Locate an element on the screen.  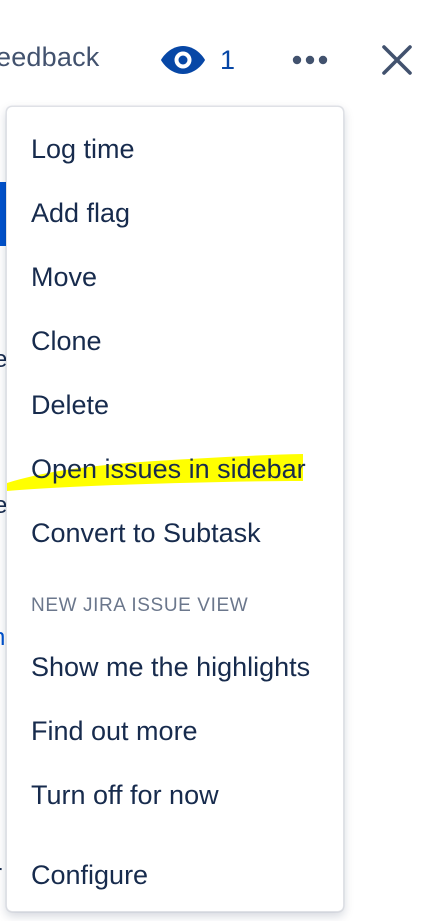
more-horizontal-icon is located at coordinates (310, 60).